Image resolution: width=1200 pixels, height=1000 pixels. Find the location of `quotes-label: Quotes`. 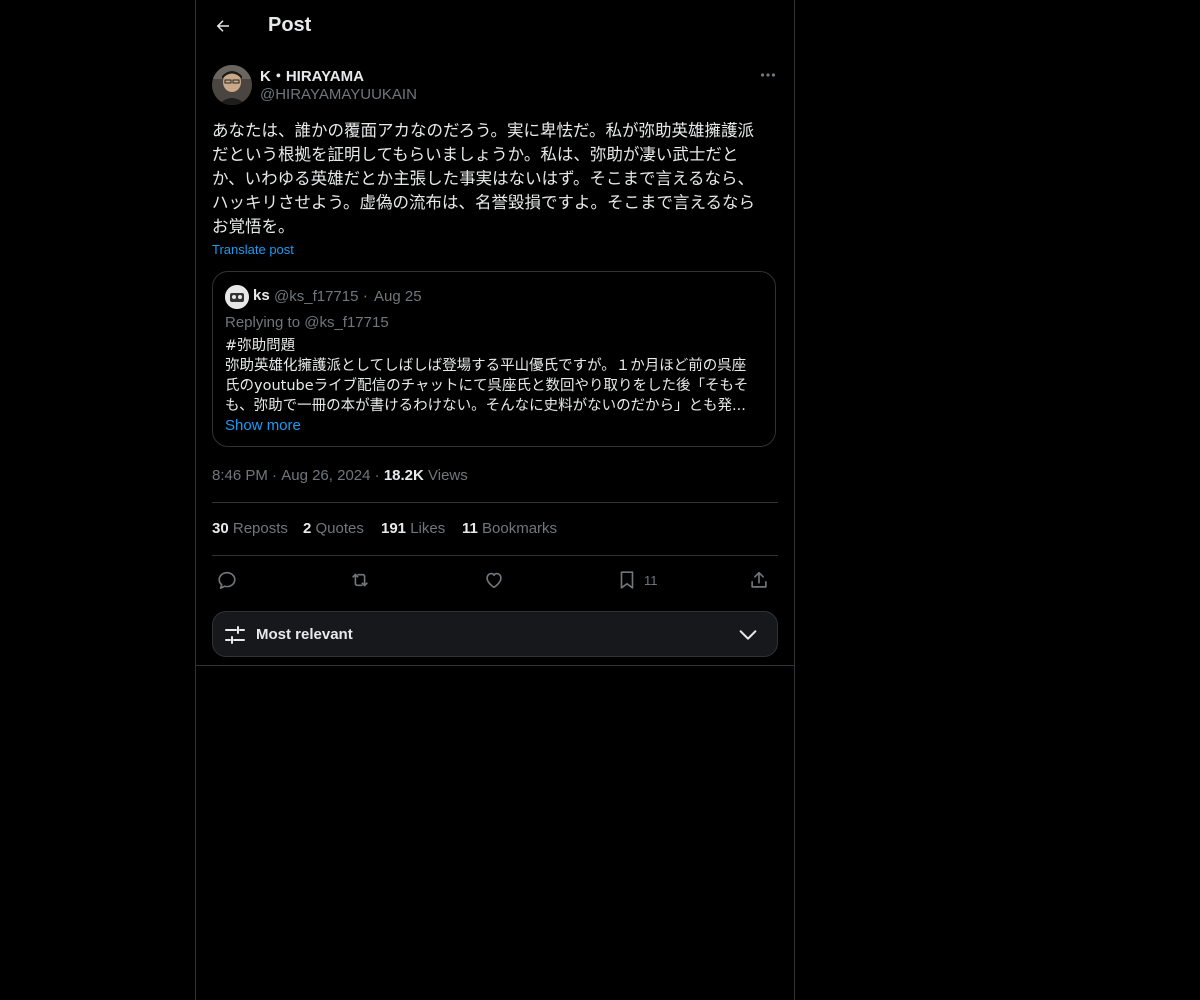

quotes-label: Quotes is located at coordinates (339, 528).